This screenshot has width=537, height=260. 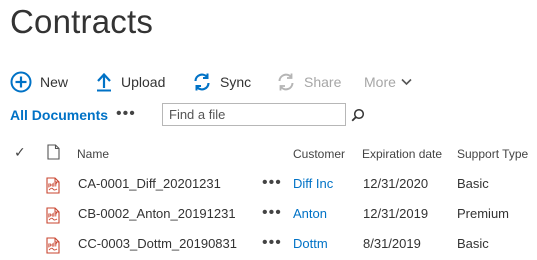 I want to click on sync-icon, so click(x=202, y=82).